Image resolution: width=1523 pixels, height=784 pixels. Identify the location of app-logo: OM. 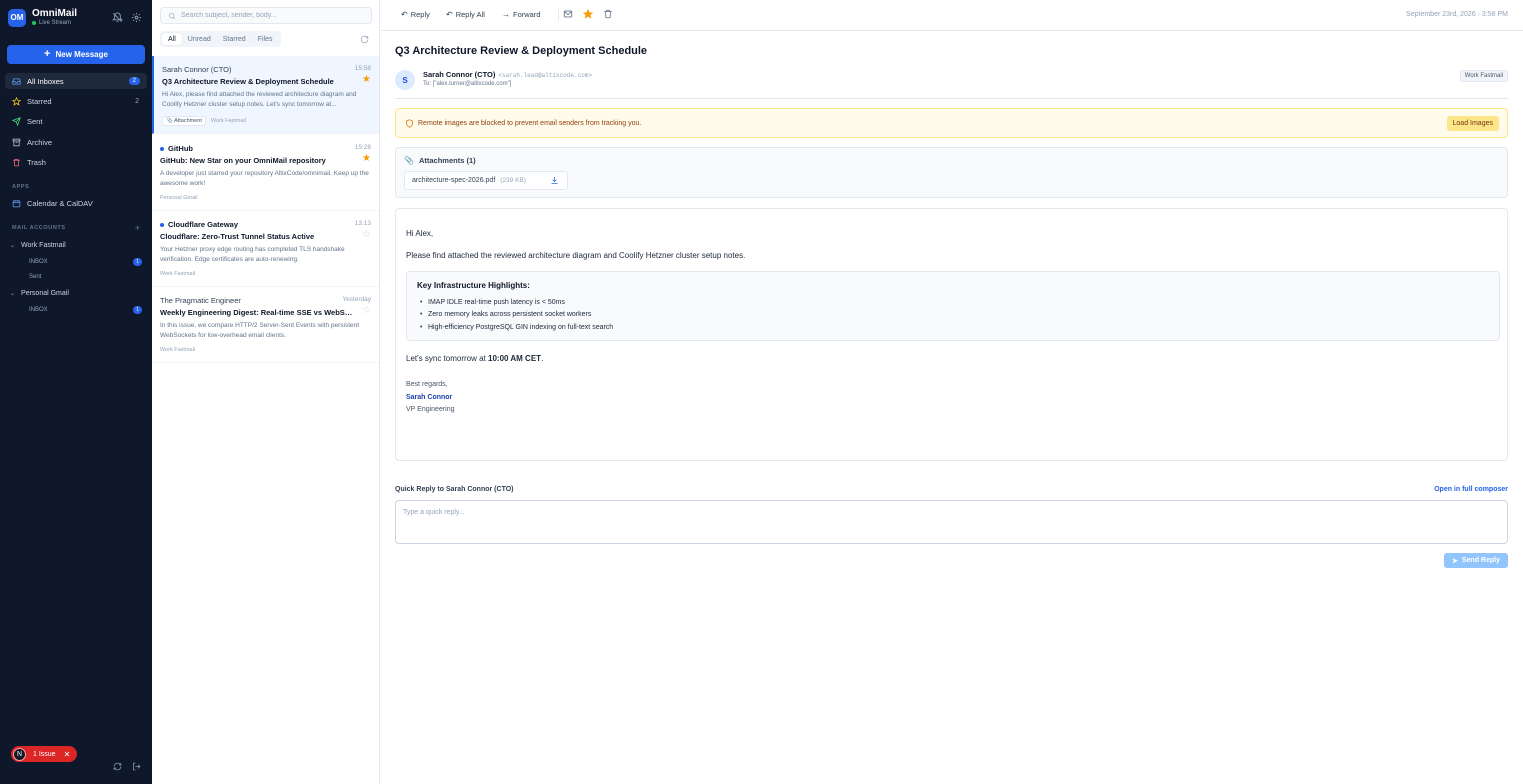
(17, 17).